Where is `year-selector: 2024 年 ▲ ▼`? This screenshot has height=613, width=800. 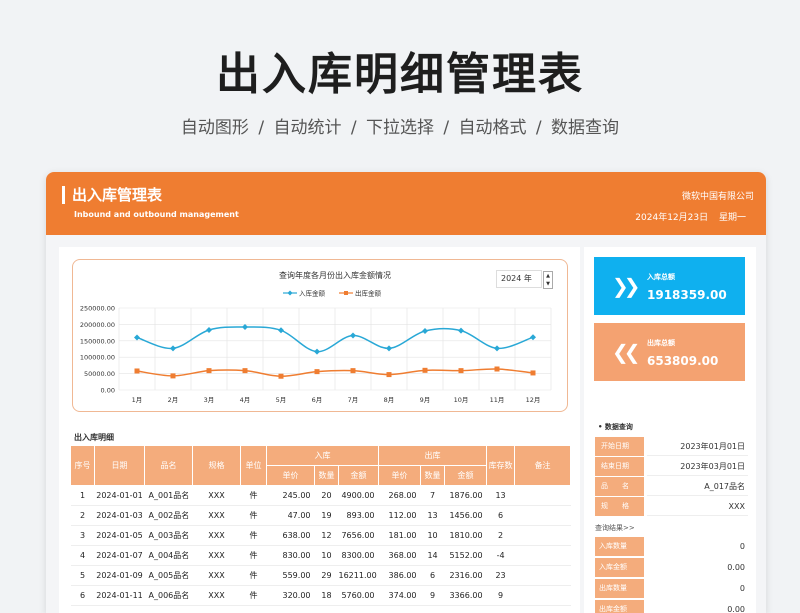 year-selector: 2024 年 ▲ ▼ is located at coordinates (524, 279).